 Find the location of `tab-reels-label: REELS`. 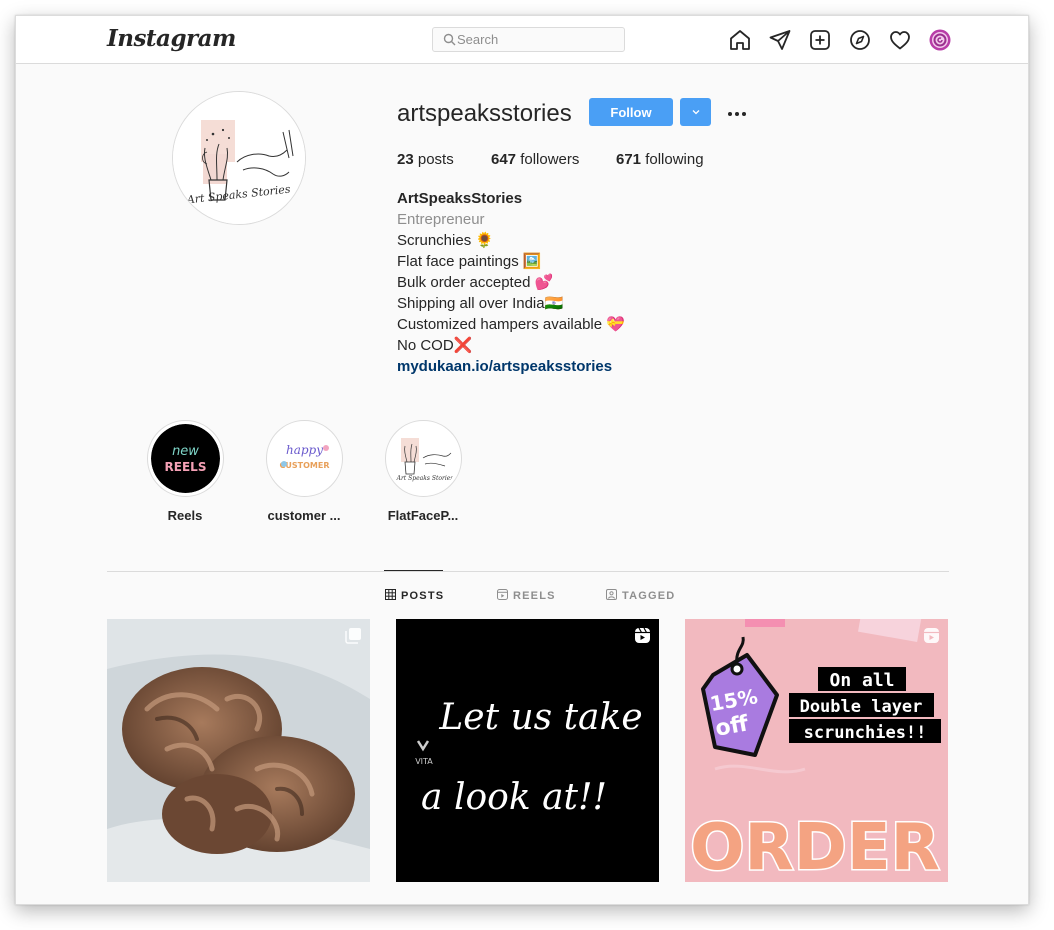

tab-reels-label: REELS is located at coordinates (534, 596).